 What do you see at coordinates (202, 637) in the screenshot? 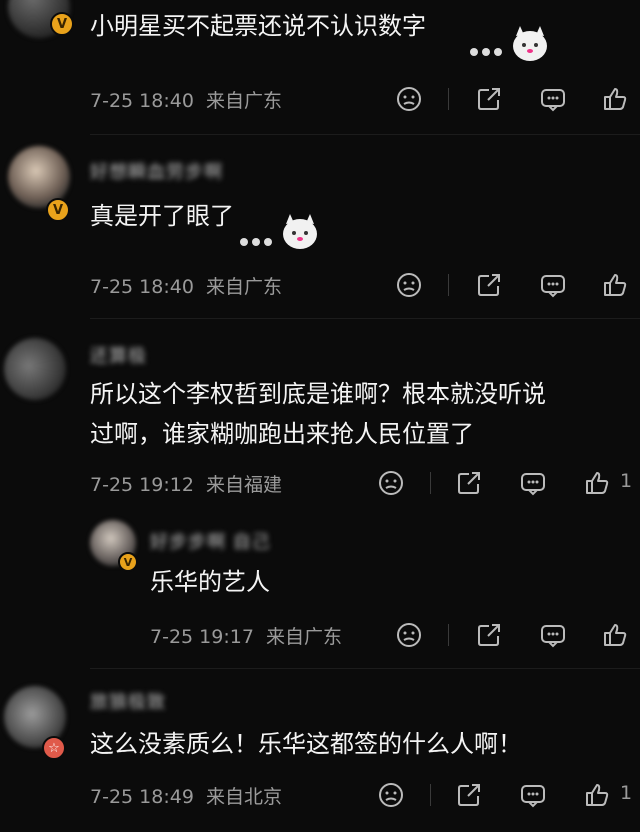
I see `comment-time: 7-25 19:17` at bounding box center [202, 637].